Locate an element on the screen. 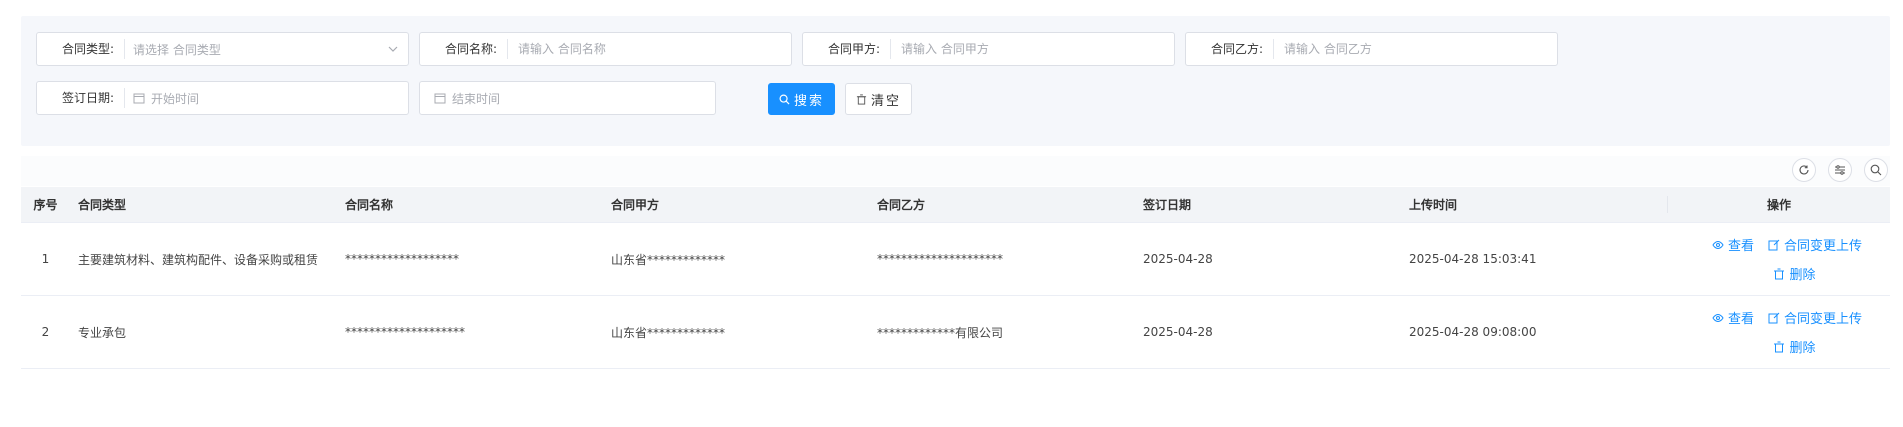 The height and width of the screenshot is (427, 1903). header-party-a: 合同甲方 is located at coordinates (635, 205).